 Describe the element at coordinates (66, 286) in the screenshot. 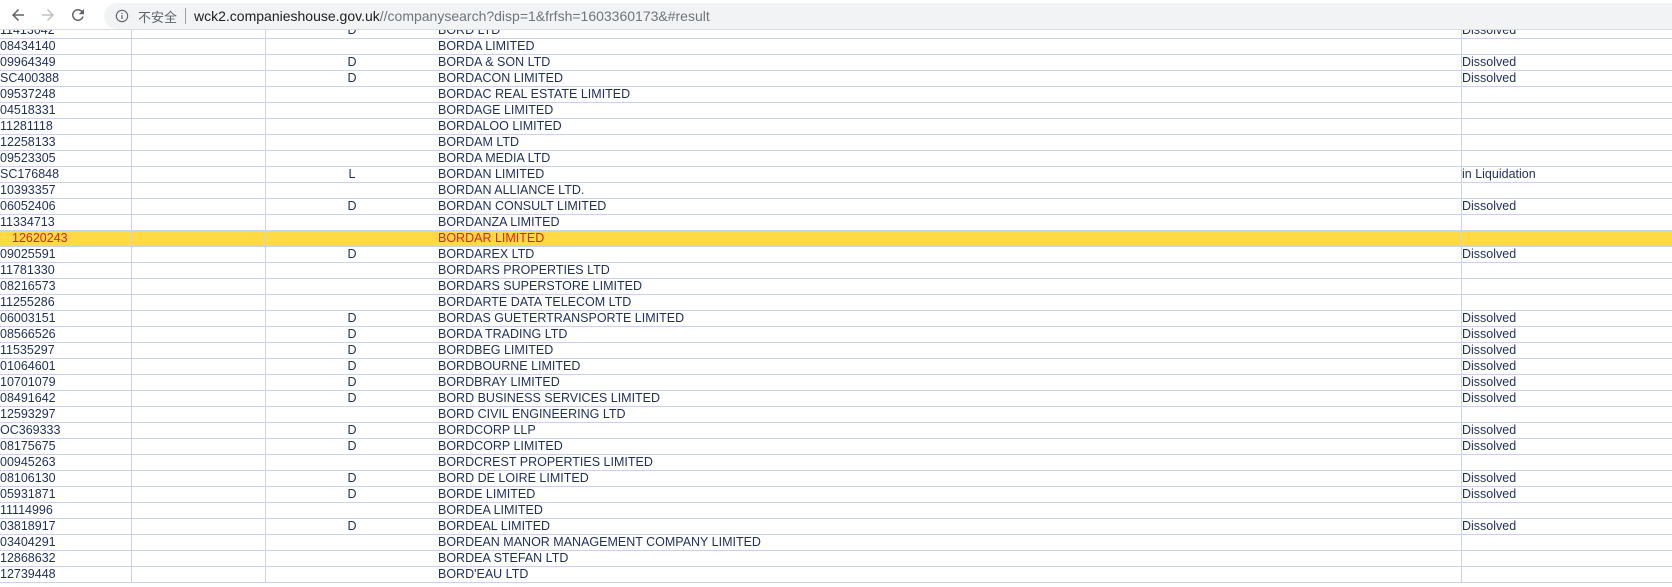

I see `company-number: 08216573` at that location.